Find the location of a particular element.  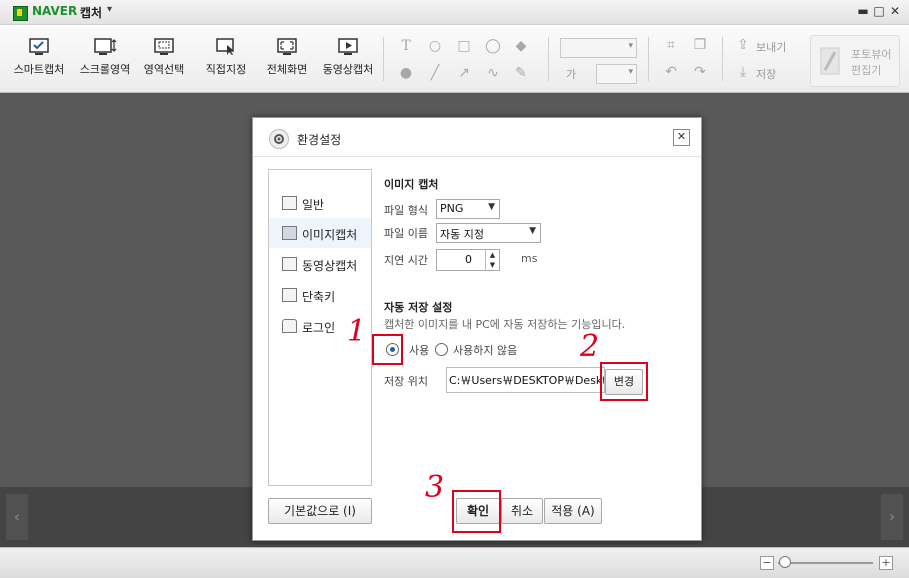

region-select-label: 영역선택 is located at coordinates (164, 69).